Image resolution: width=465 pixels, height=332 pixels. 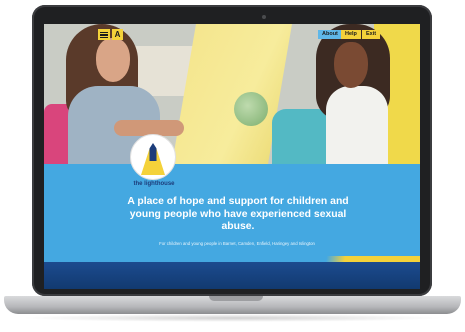 What do you see at coordinates (251, 109) in the screenshot?
I see `lightbulb-icon` at bounding box center [251, 109].